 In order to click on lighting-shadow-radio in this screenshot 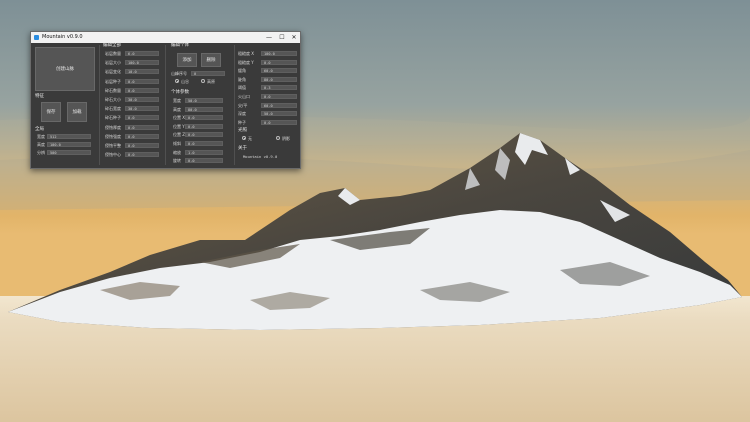, I will do `click(278, 138)`.